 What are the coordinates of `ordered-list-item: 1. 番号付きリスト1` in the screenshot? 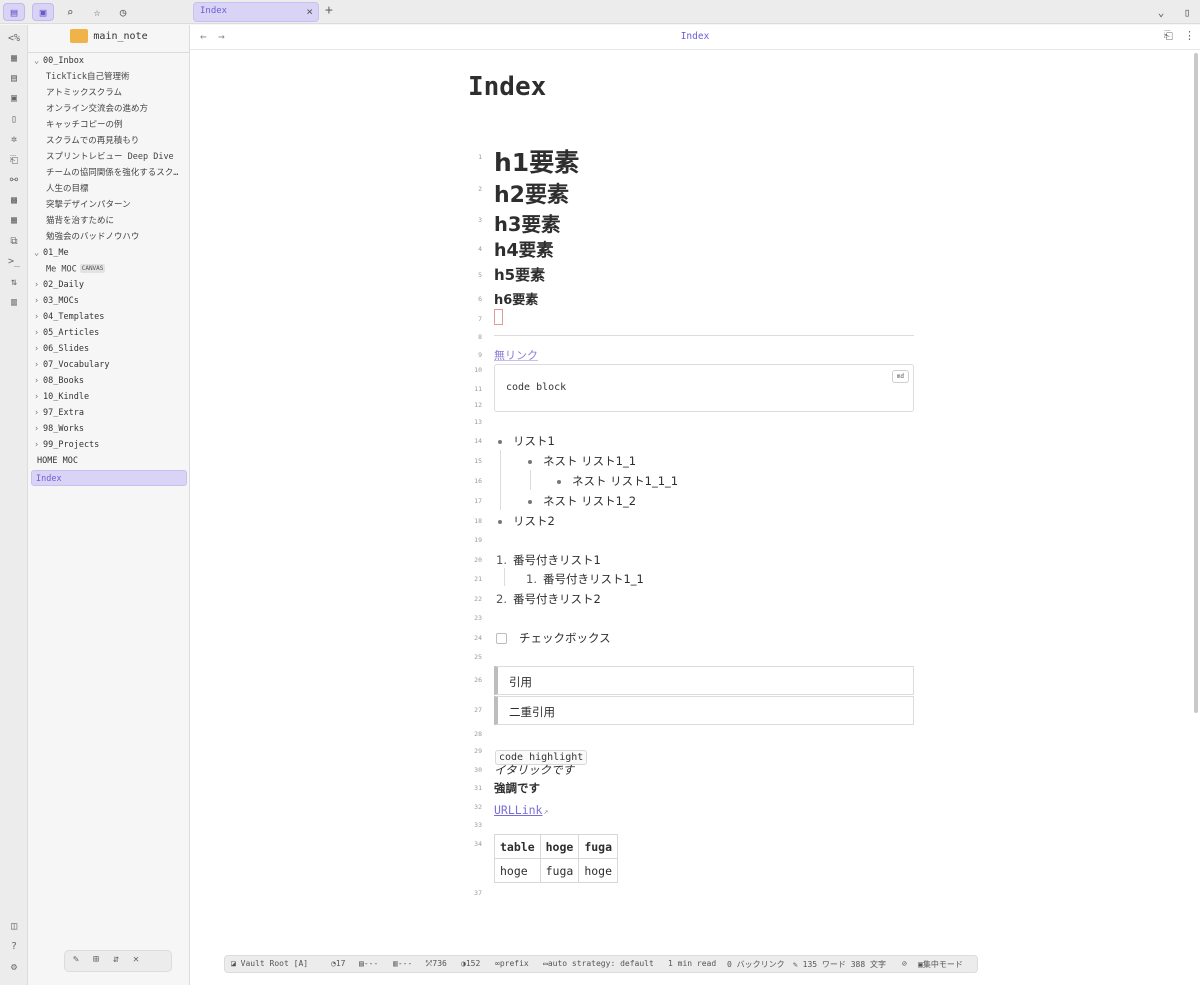 It's located at (548, 560).